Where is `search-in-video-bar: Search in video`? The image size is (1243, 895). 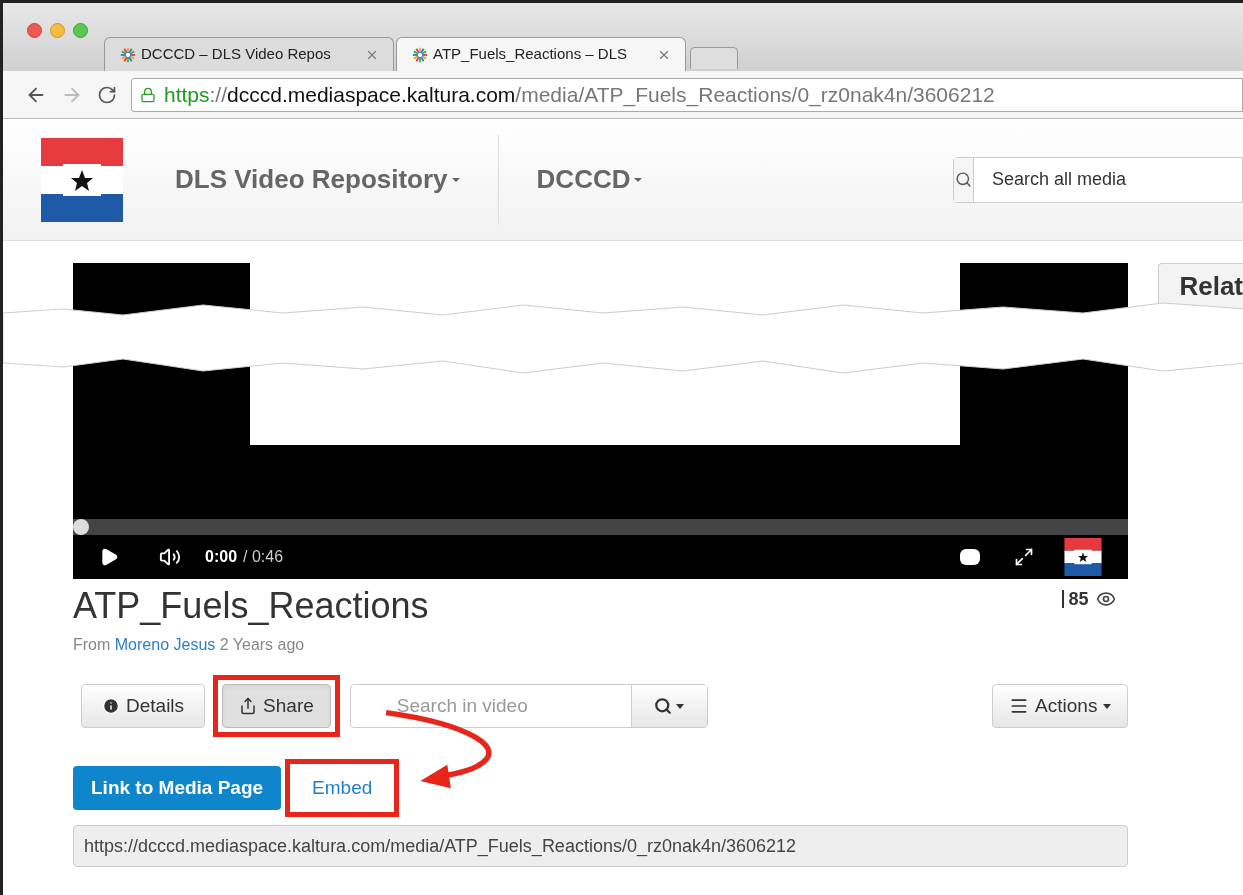
search-in-video-bar: Search in video is located at coordinates (528, 706).